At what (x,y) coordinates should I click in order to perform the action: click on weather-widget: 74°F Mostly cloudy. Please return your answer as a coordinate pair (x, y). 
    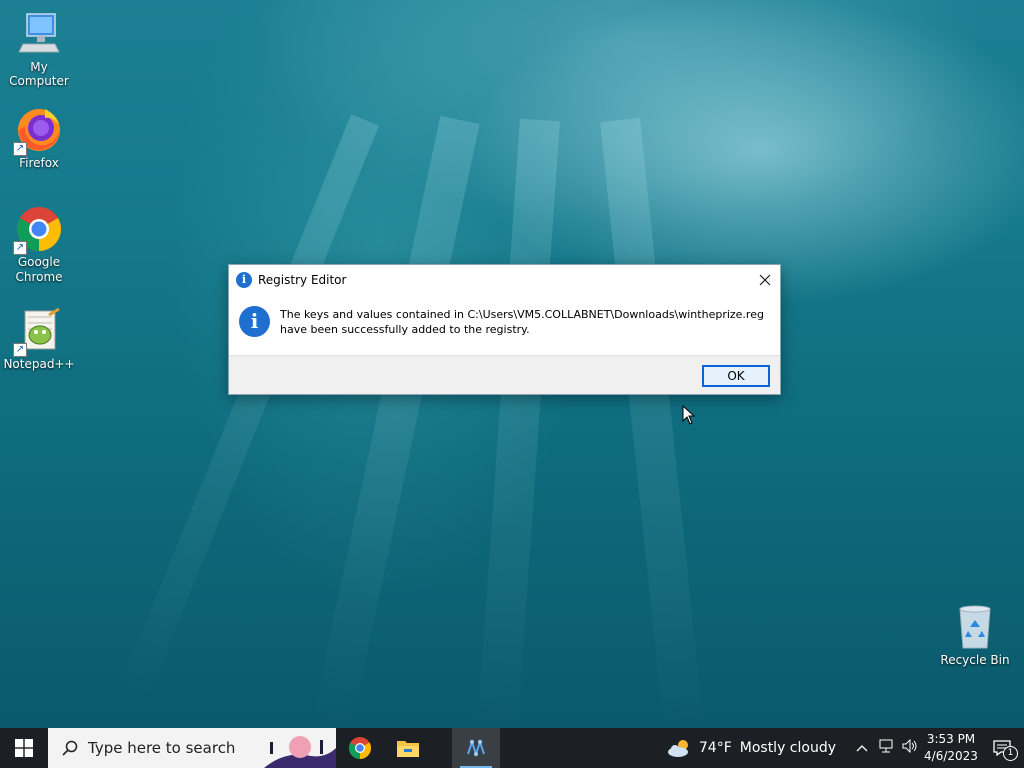
    Looking at the image, I should click on (751, 748).